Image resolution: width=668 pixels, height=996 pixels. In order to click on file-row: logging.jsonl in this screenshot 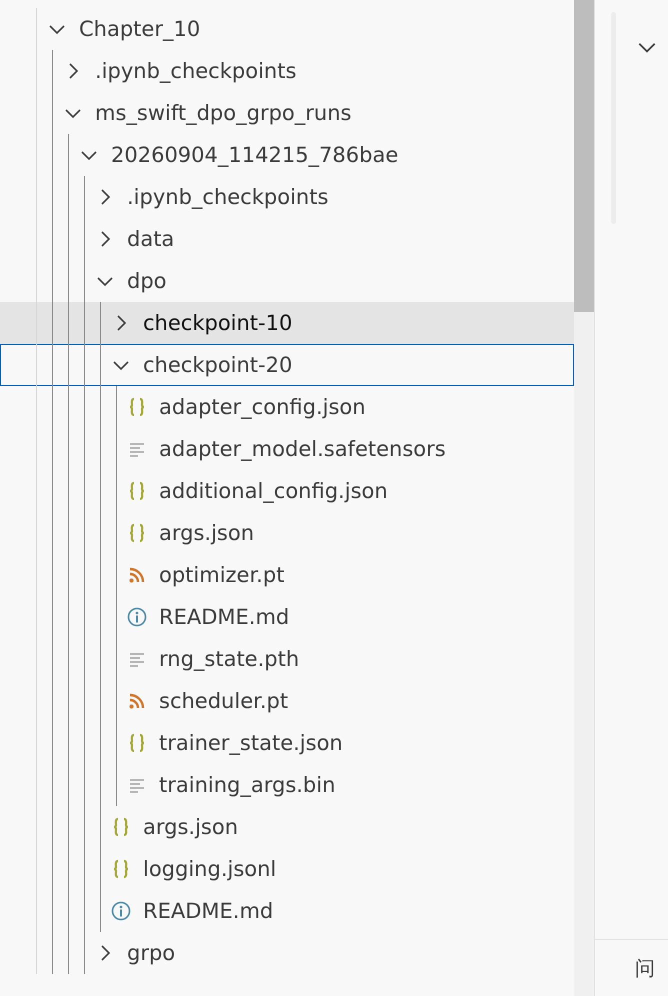, I will do `click(287, 869)`.